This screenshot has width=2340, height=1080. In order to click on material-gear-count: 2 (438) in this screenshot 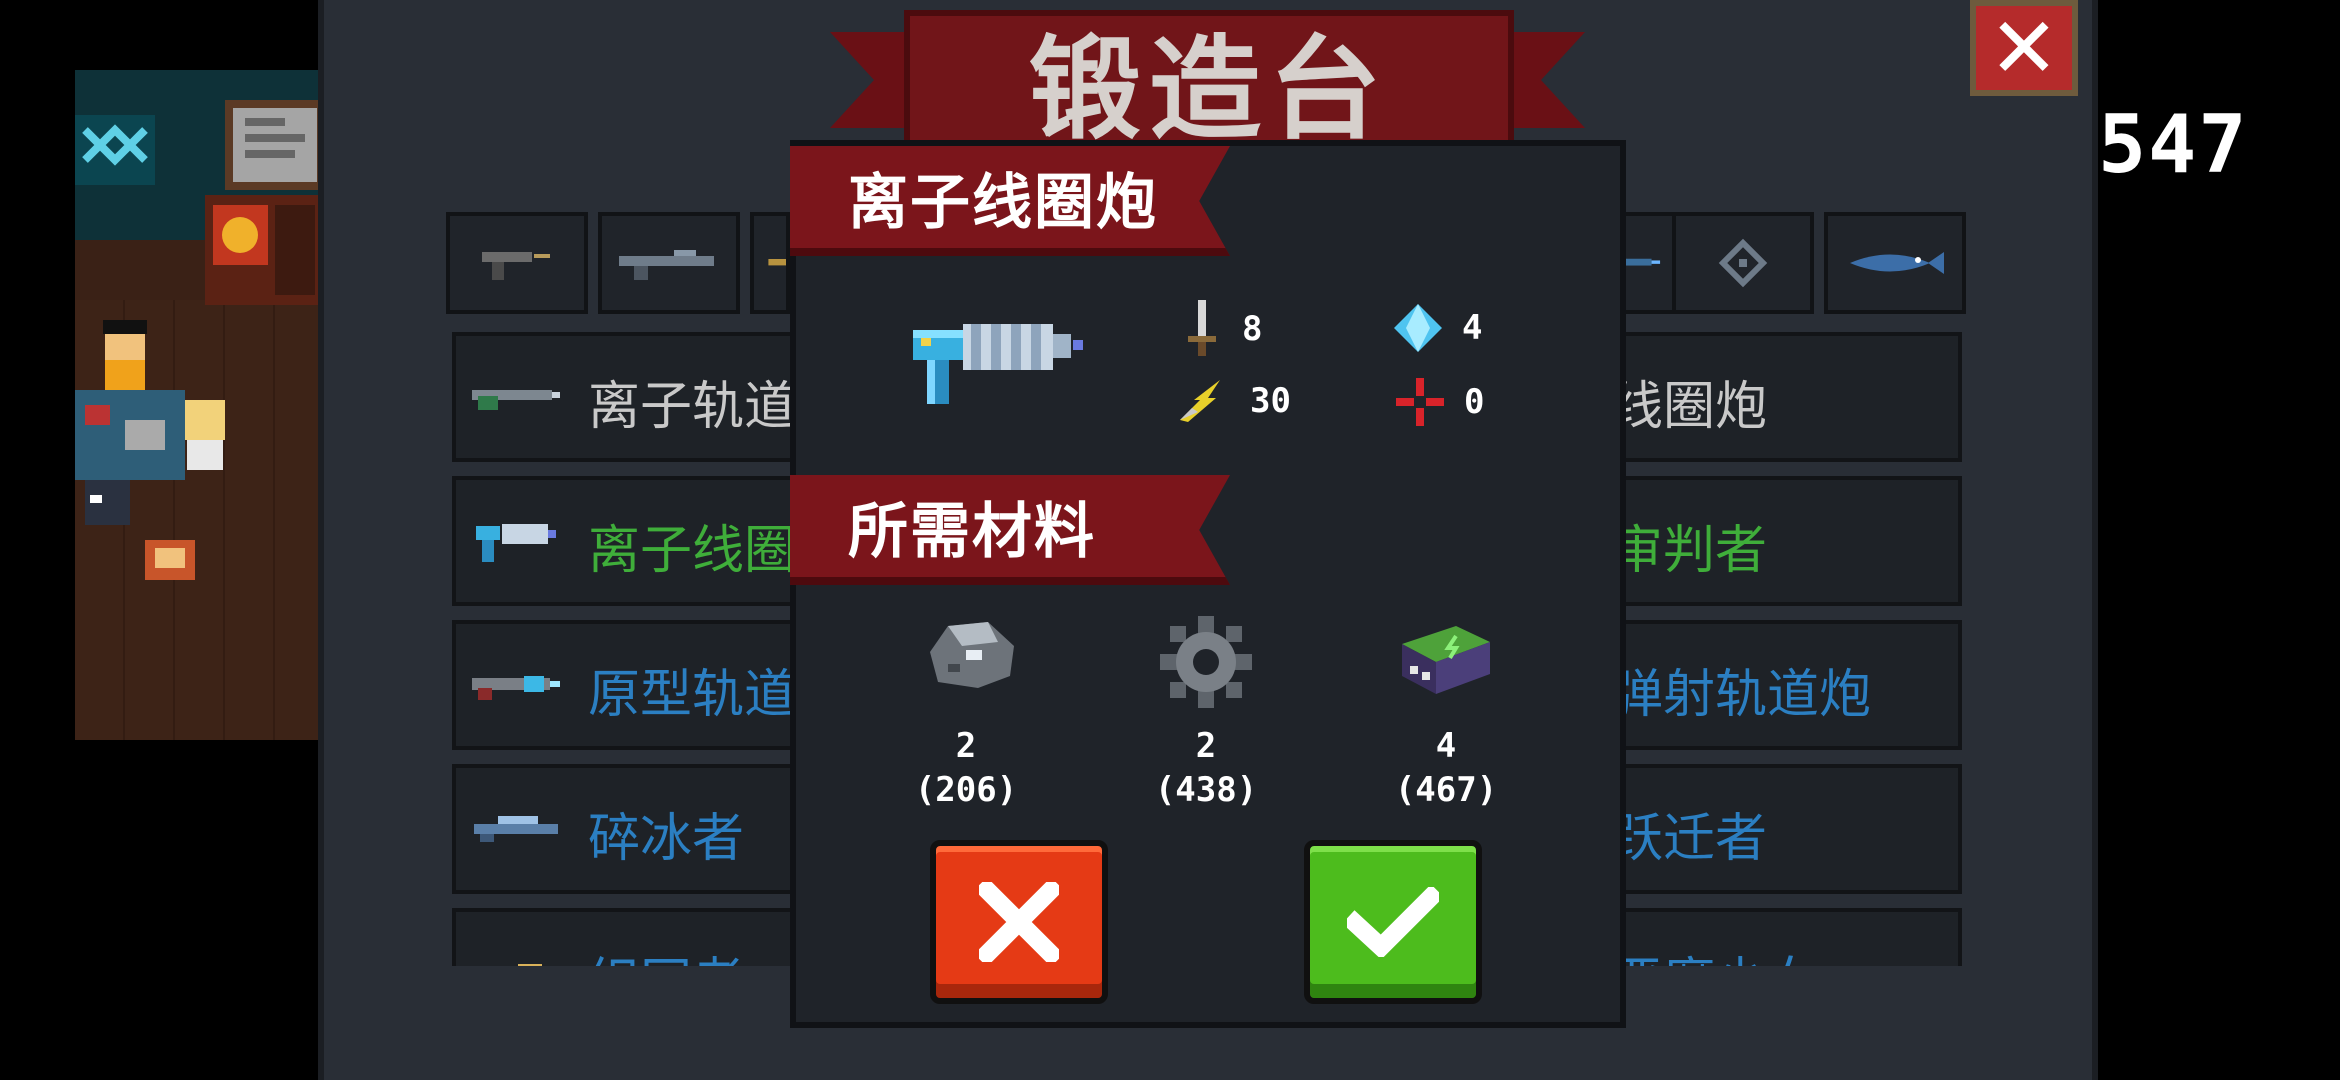, I will do `click(1206, 768)`.